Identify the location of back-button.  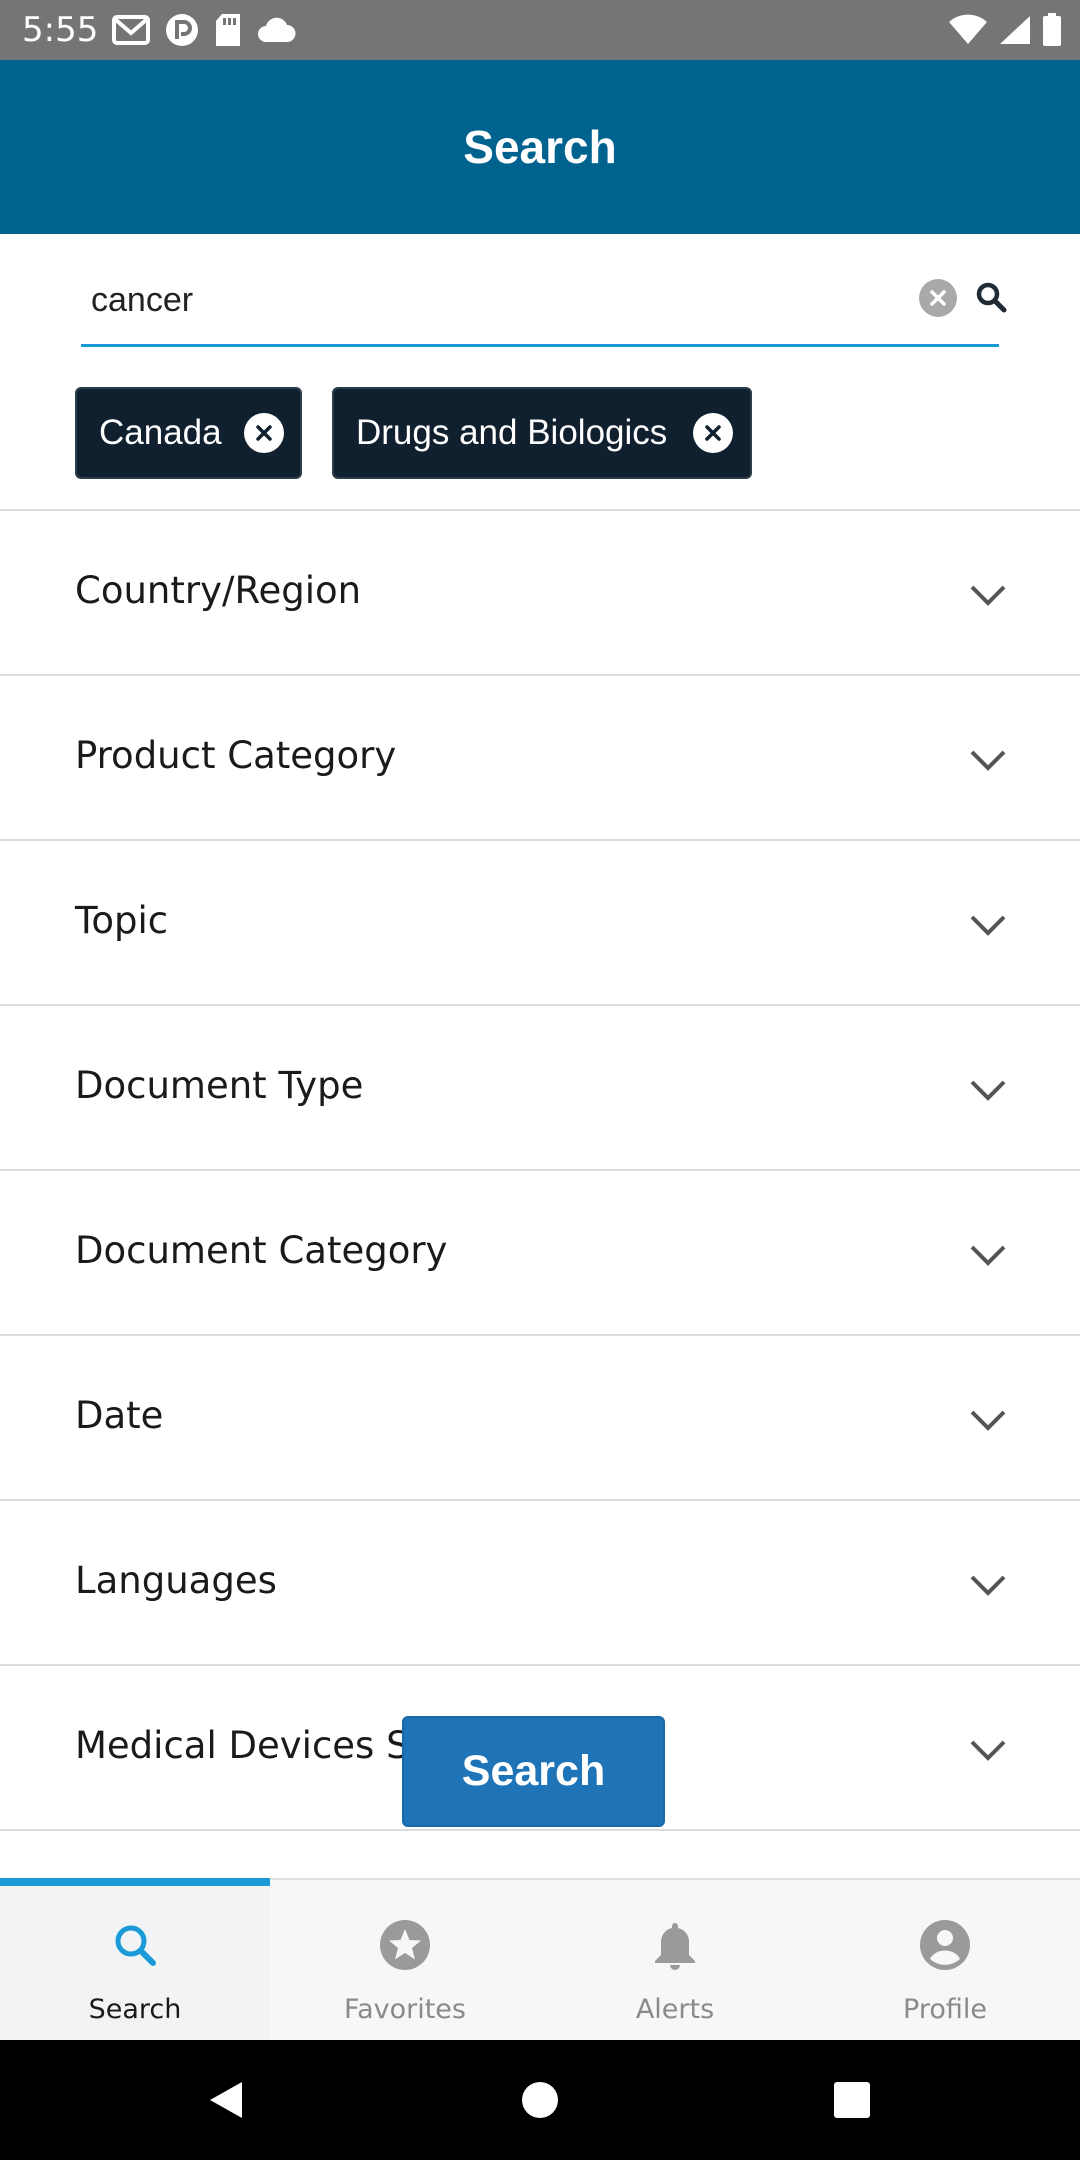
(226, 2100).